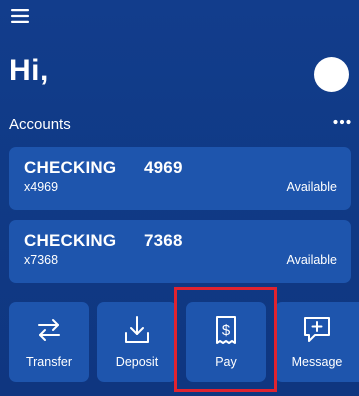 Image resolution: width=359 pixels, height=396 pixels. What do you see at coordinates (137, 362) in the screenshot?
I see `deposit-label: Deposit` at bounding box center [137, 362].